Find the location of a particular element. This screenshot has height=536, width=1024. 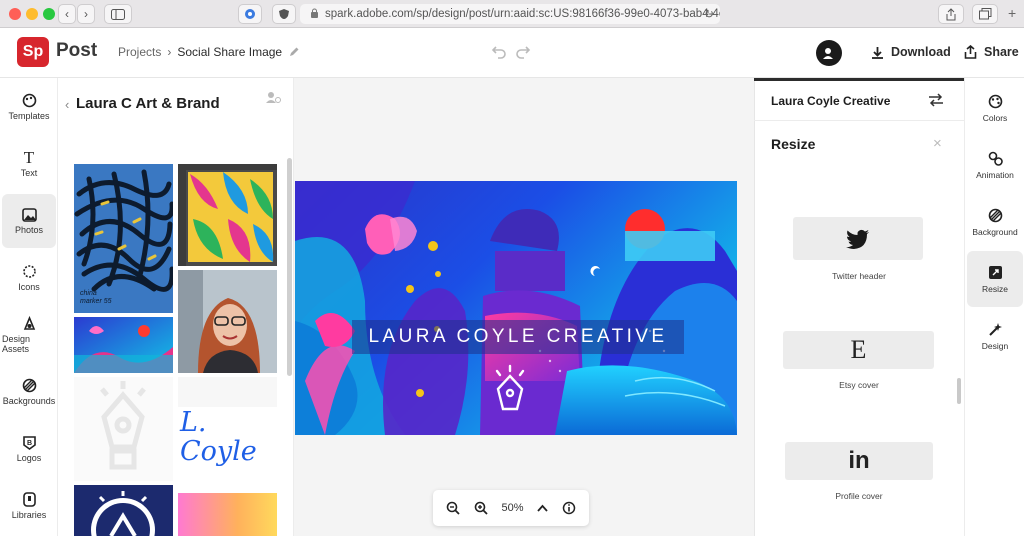

resize-option-twitter is located at coordinates (858, 238).